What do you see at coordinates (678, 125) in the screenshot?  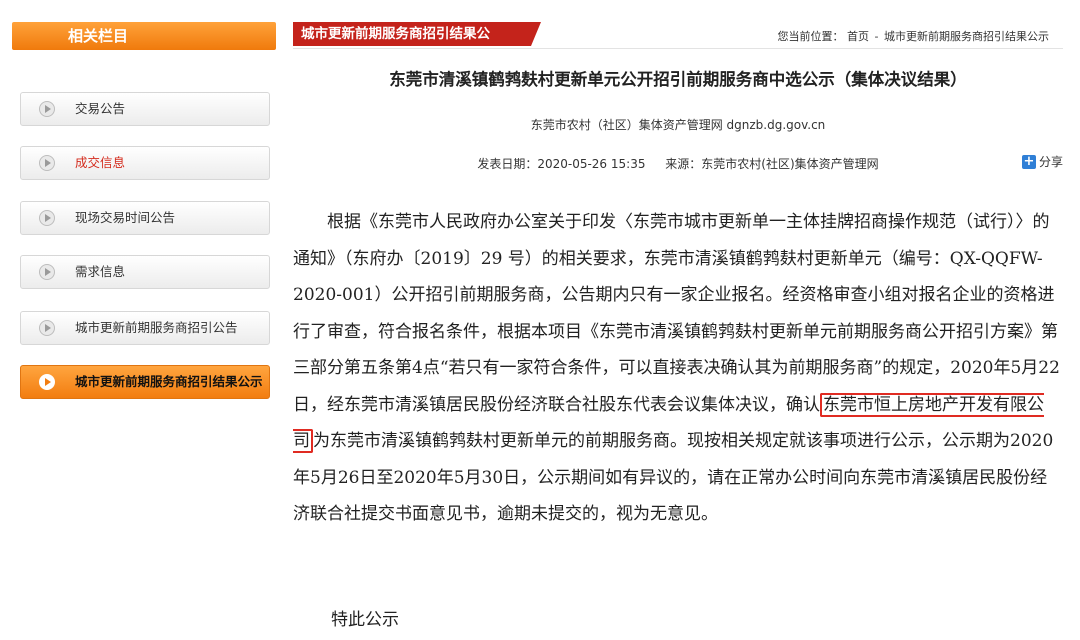 I see `article-source-site: 东莞市农村（社区）集体资产管理网 dgnzb.dg.gov.cn` at bounding box center [678, 125].